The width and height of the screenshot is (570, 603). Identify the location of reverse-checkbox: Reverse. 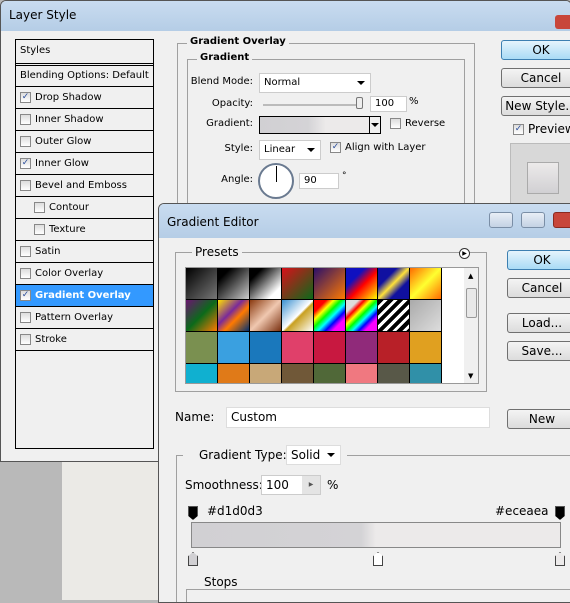
(417, 123).